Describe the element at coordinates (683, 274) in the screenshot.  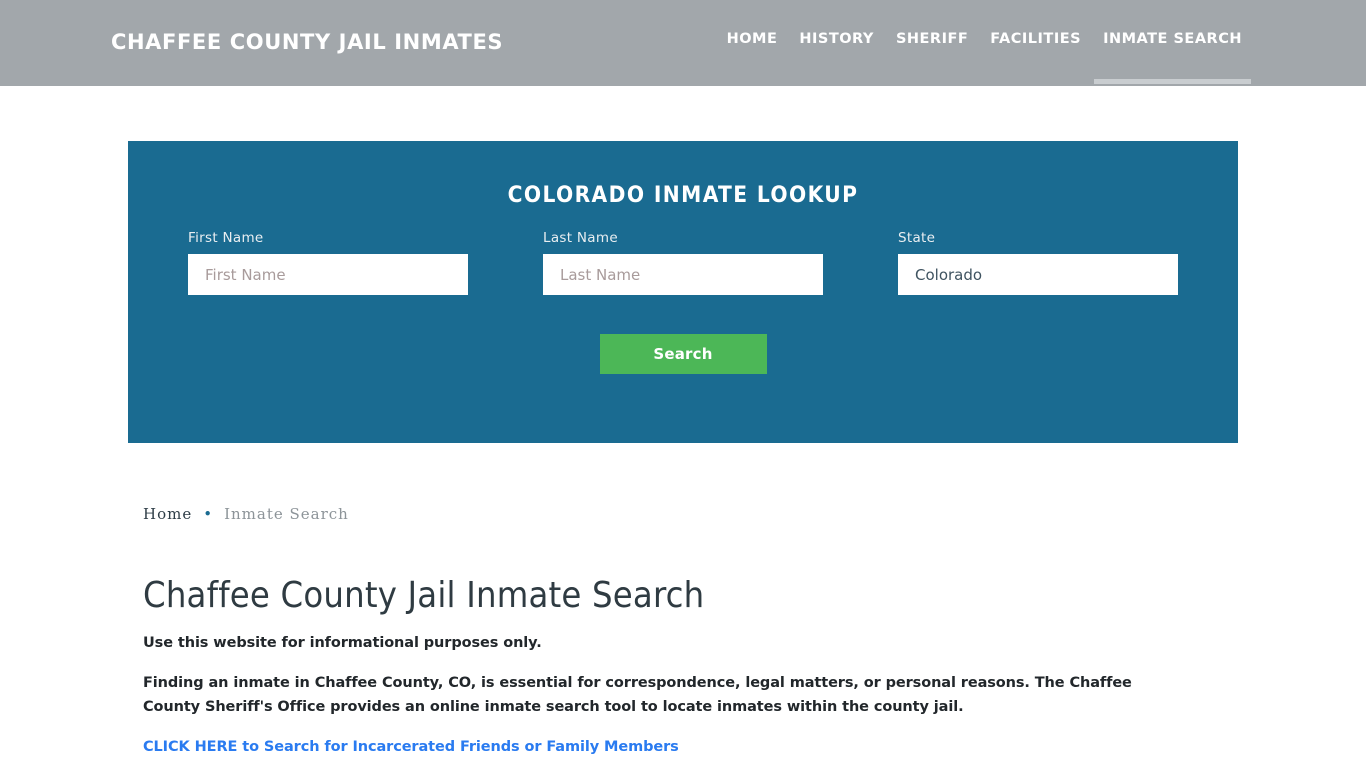
I see `last-name-input` at that location.